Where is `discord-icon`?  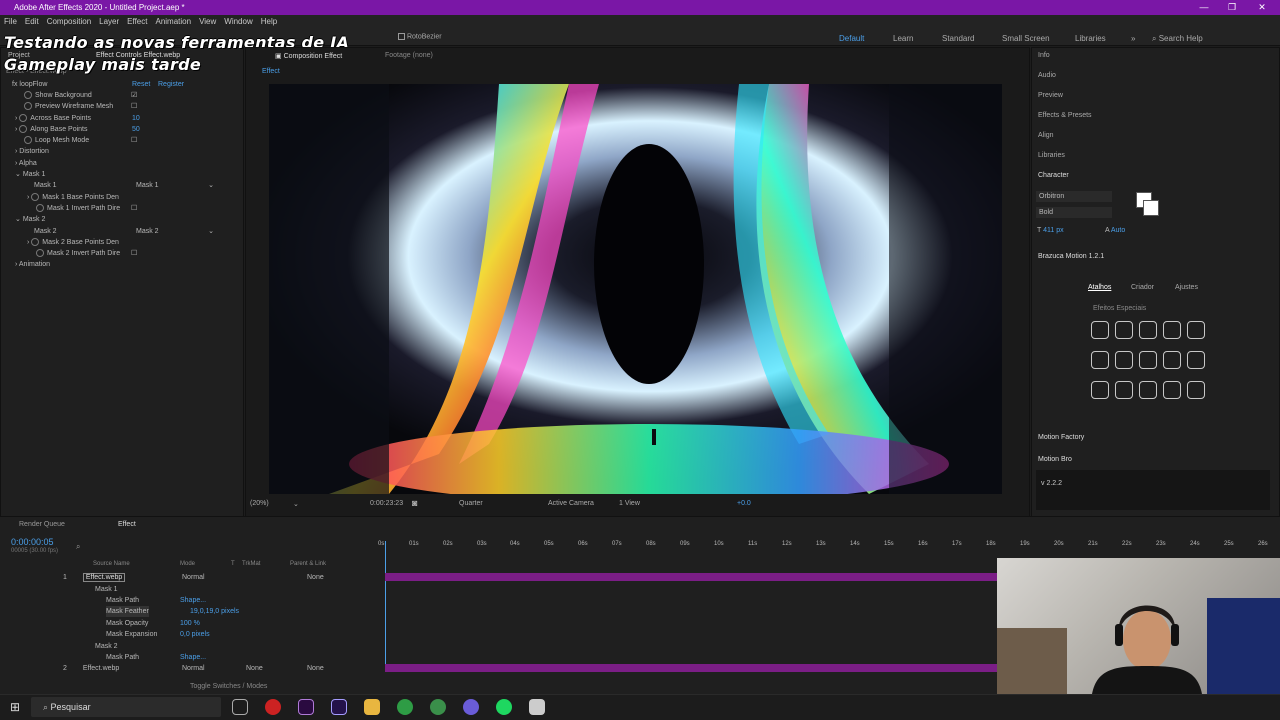
discord-icon is located at coordinates (471, 707).